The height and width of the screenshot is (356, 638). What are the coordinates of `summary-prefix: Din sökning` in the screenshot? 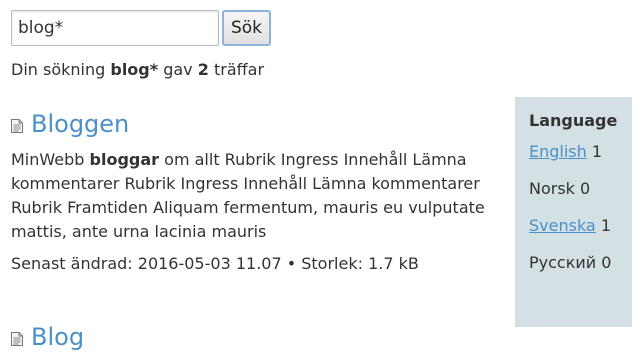 It's located at (58, 69).